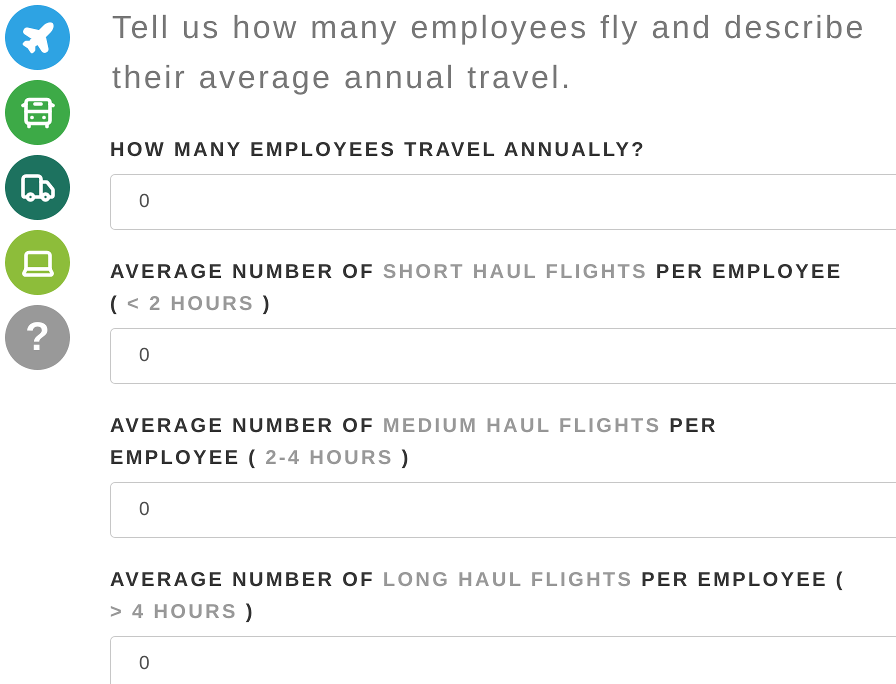 The height and width of the screenshot is (684, 896). What do you see at coordinates (378, 150) in the screenshot?
I see `field-label: HOW MANY EMPLOYEES TRAVEL ANNUALLY?` at bounding box center [378, 150].